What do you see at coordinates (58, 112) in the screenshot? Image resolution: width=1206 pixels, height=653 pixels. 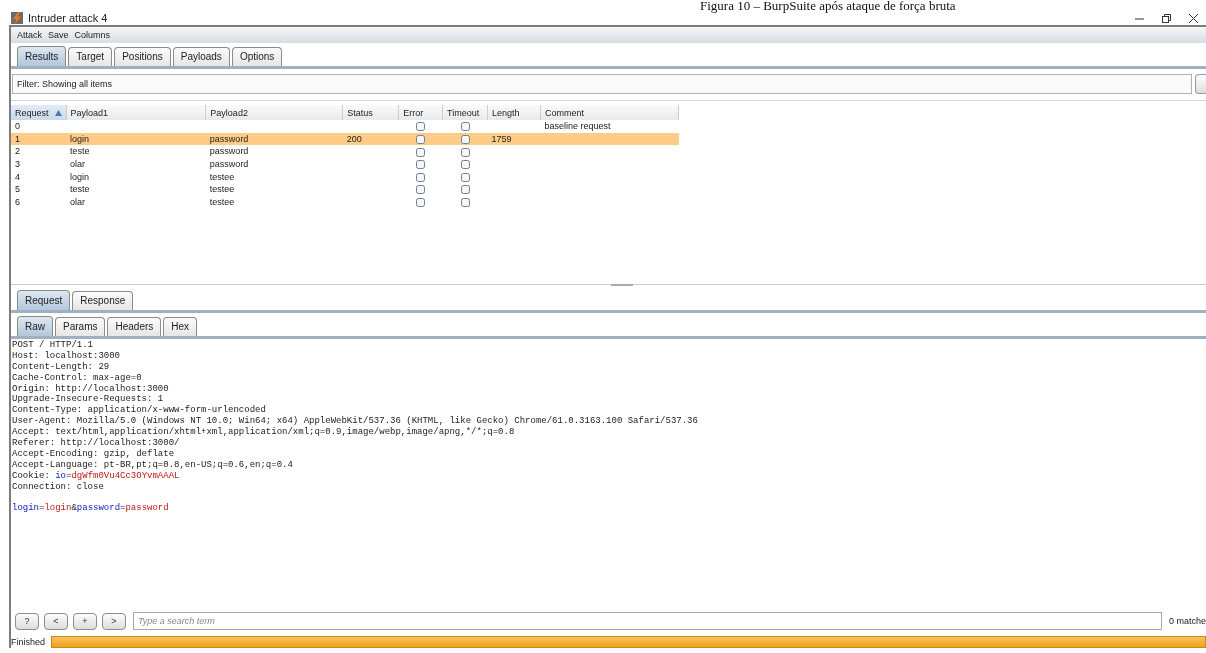 I see `sort-arrow-icon` at bounding box center [58, 112].